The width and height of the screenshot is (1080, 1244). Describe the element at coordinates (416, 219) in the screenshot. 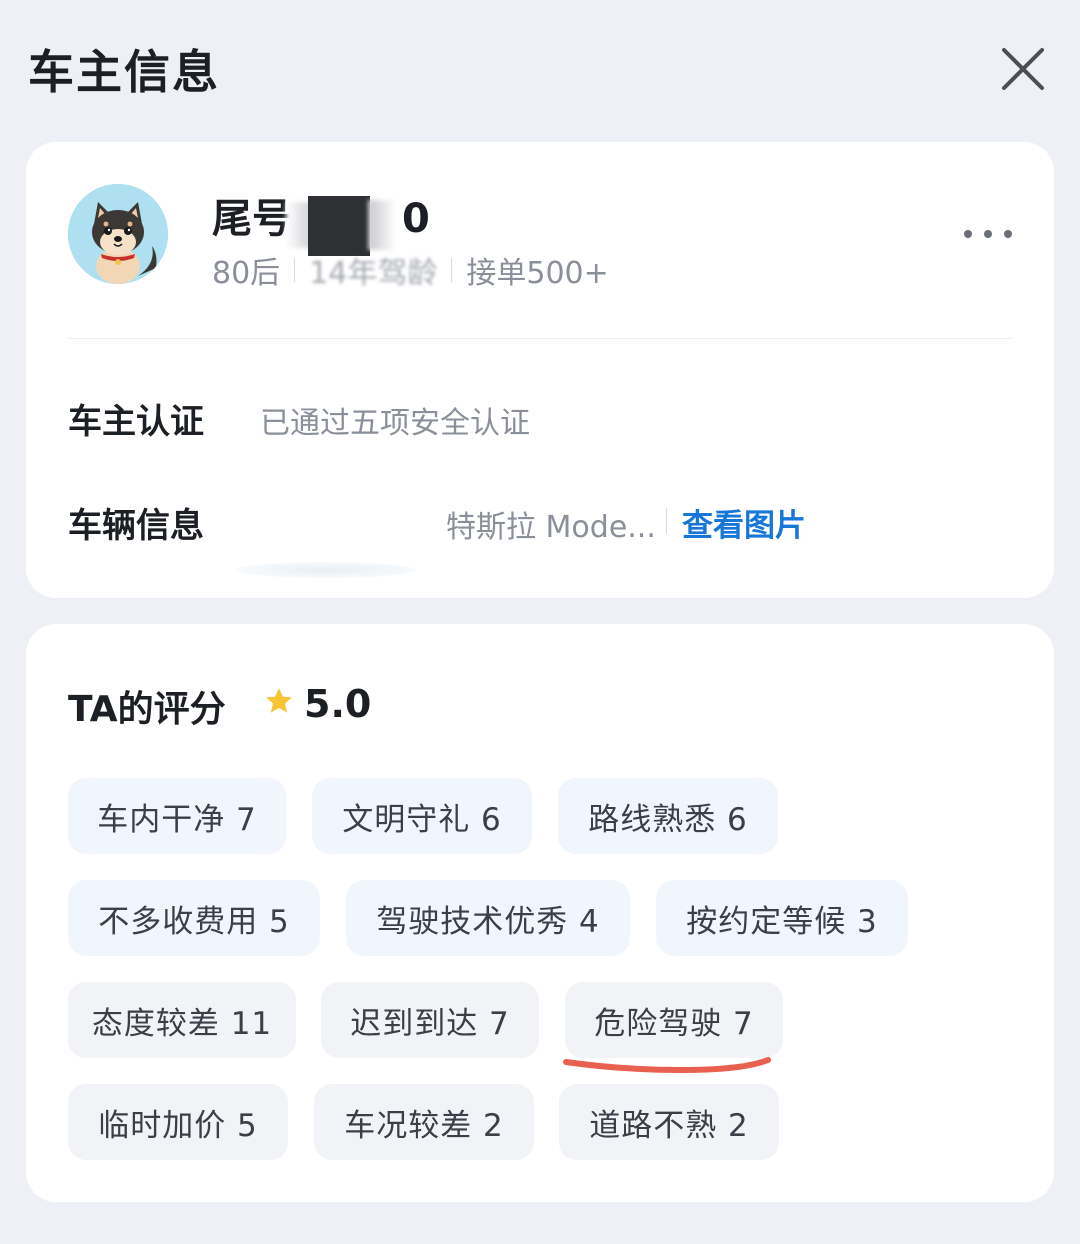

I see `driver-name-suffix: 0` at that location.